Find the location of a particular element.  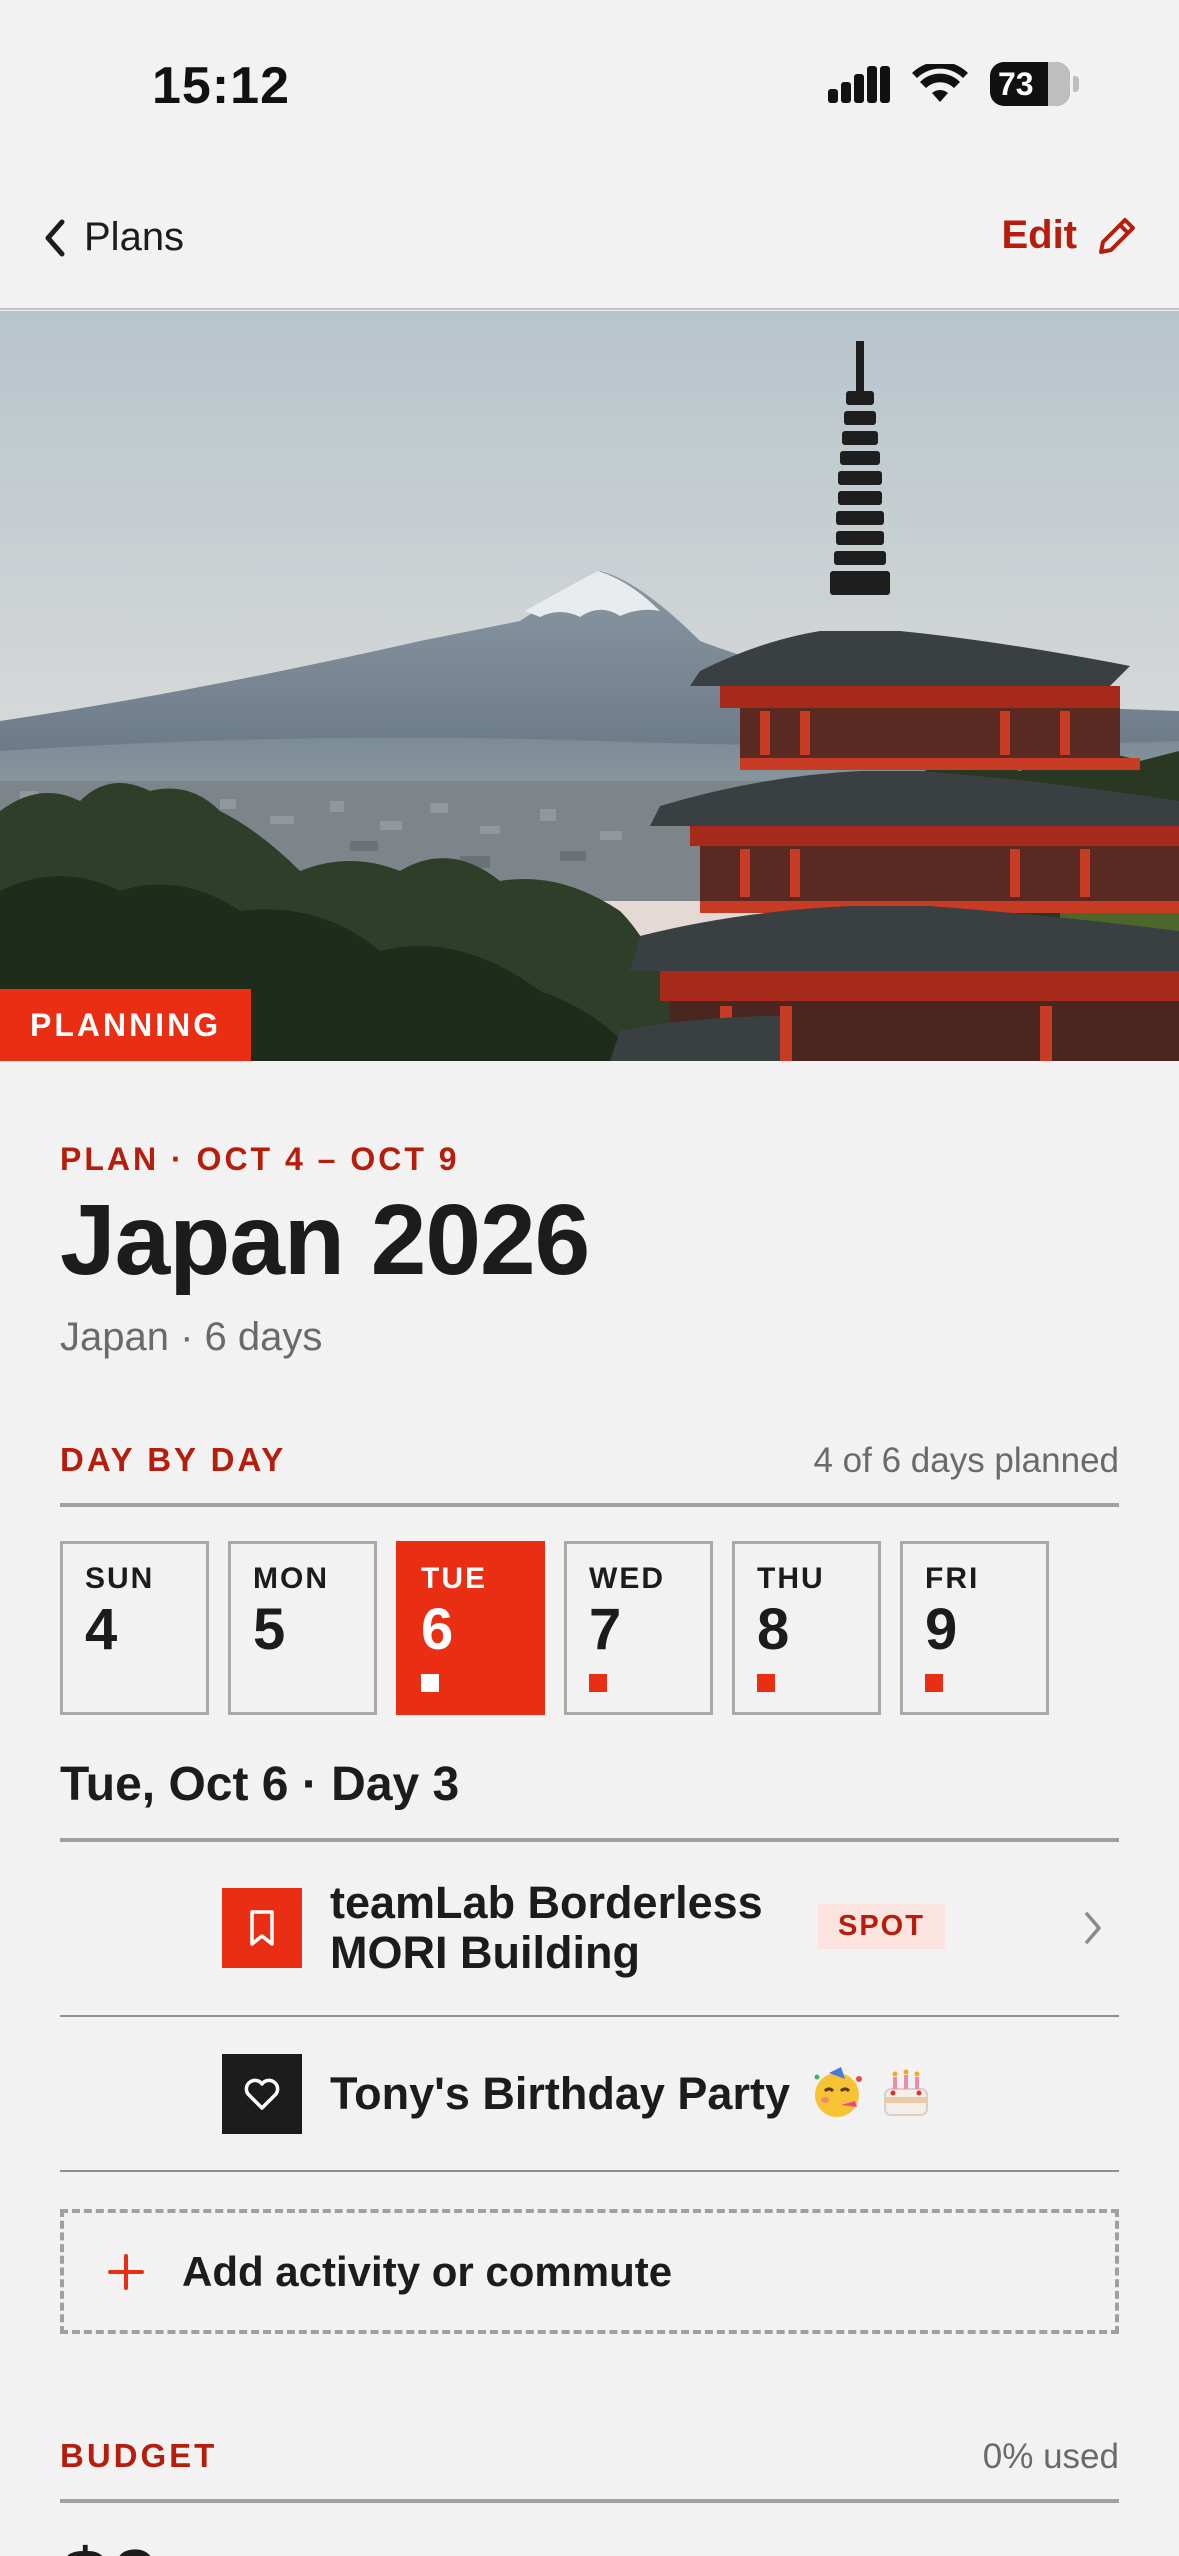

selected-day-title: Tue, Oct 6 · Day 3 is located at coordinates (260, 1784).